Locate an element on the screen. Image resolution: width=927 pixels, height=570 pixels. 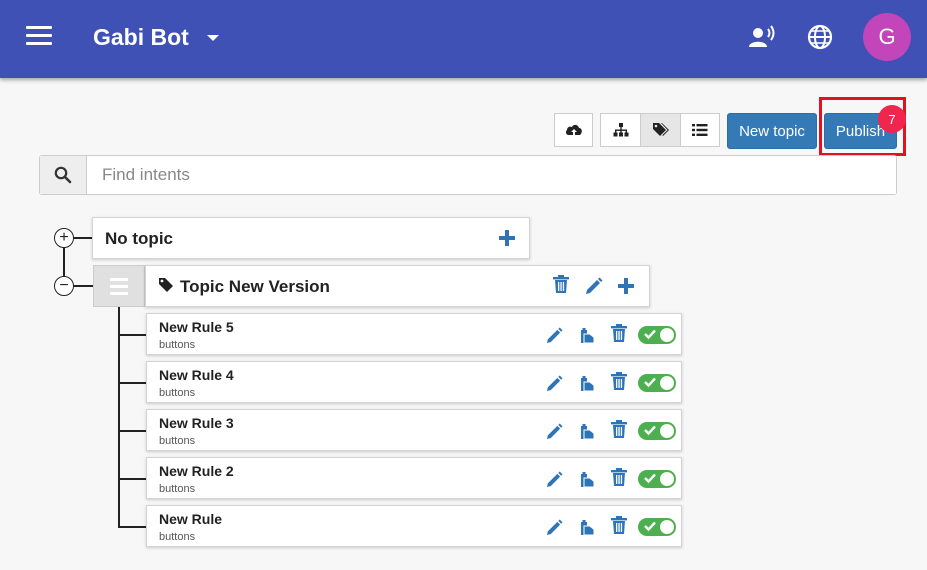
tags-view-button is located at coordinates (660, 130).